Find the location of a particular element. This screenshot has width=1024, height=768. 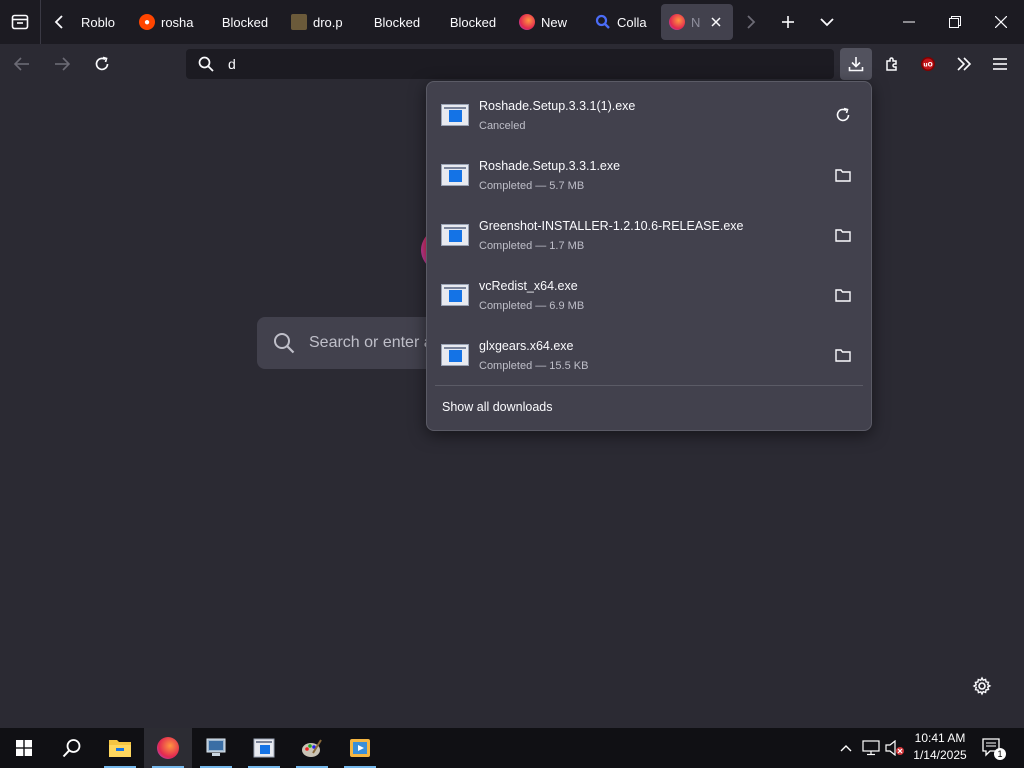

app-menu-button is located at coordinates (1000, 64).